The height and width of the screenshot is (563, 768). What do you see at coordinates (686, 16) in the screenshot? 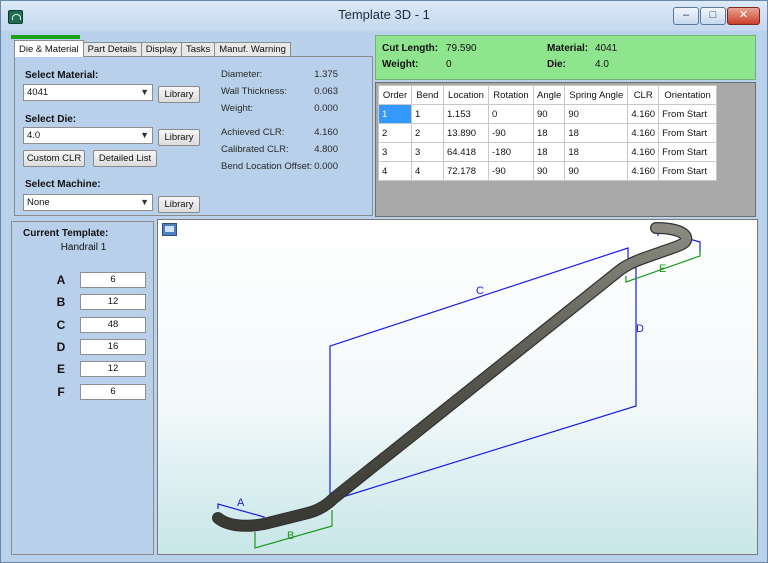
I see `minimize-button: –` at bounding box center [686, 16].